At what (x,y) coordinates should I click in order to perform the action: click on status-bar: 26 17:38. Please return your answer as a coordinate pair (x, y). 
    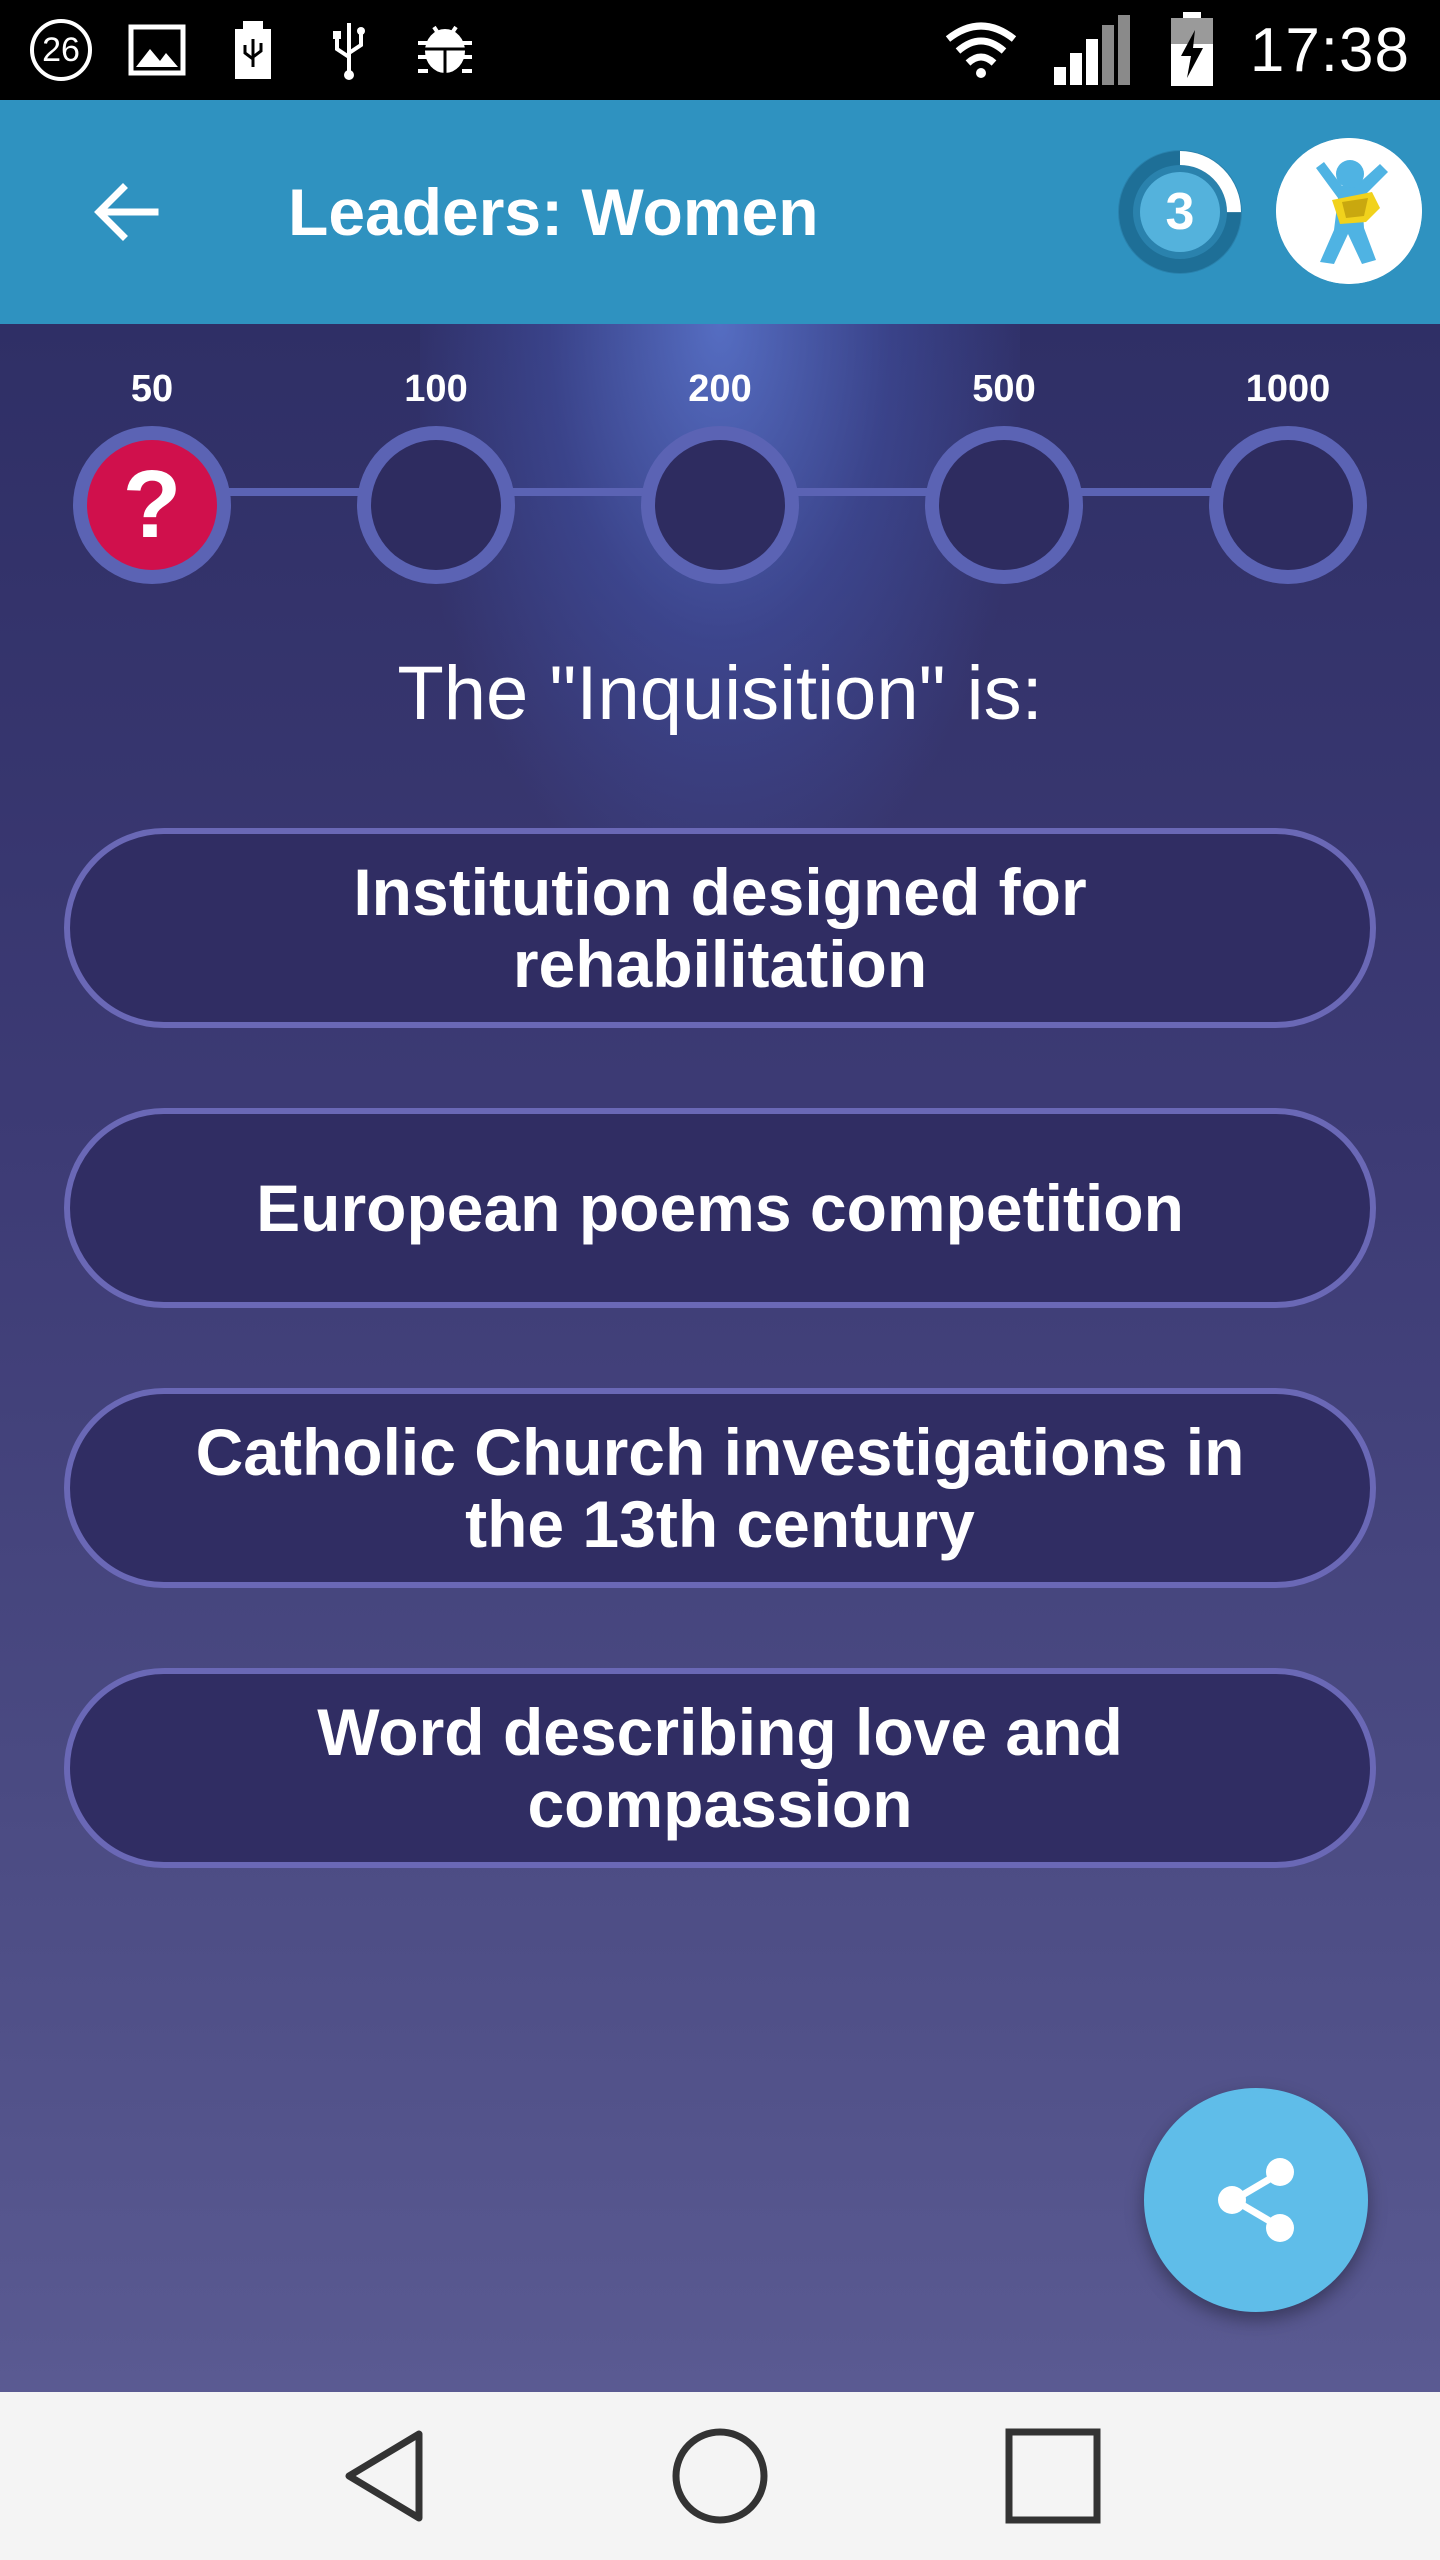
    Looking at the image, I should click on (720, 50).